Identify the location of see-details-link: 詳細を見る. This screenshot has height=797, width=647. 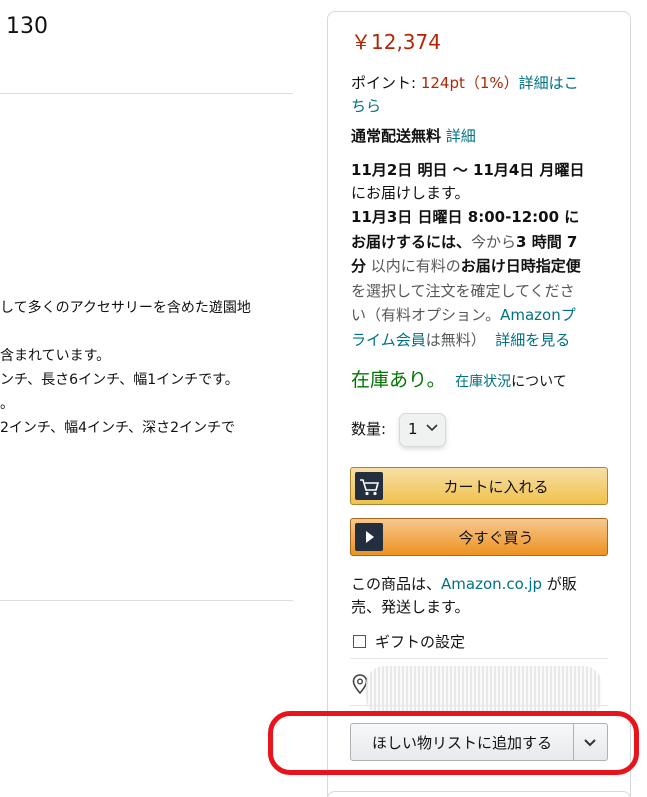
(532, 340).